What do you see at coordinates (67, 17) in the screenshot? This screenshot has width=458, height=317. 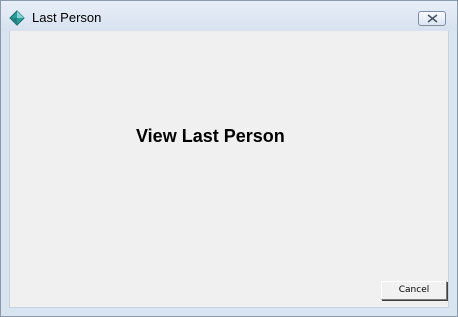 I see `window-title: Last Person` at bounding box center [67, 17].